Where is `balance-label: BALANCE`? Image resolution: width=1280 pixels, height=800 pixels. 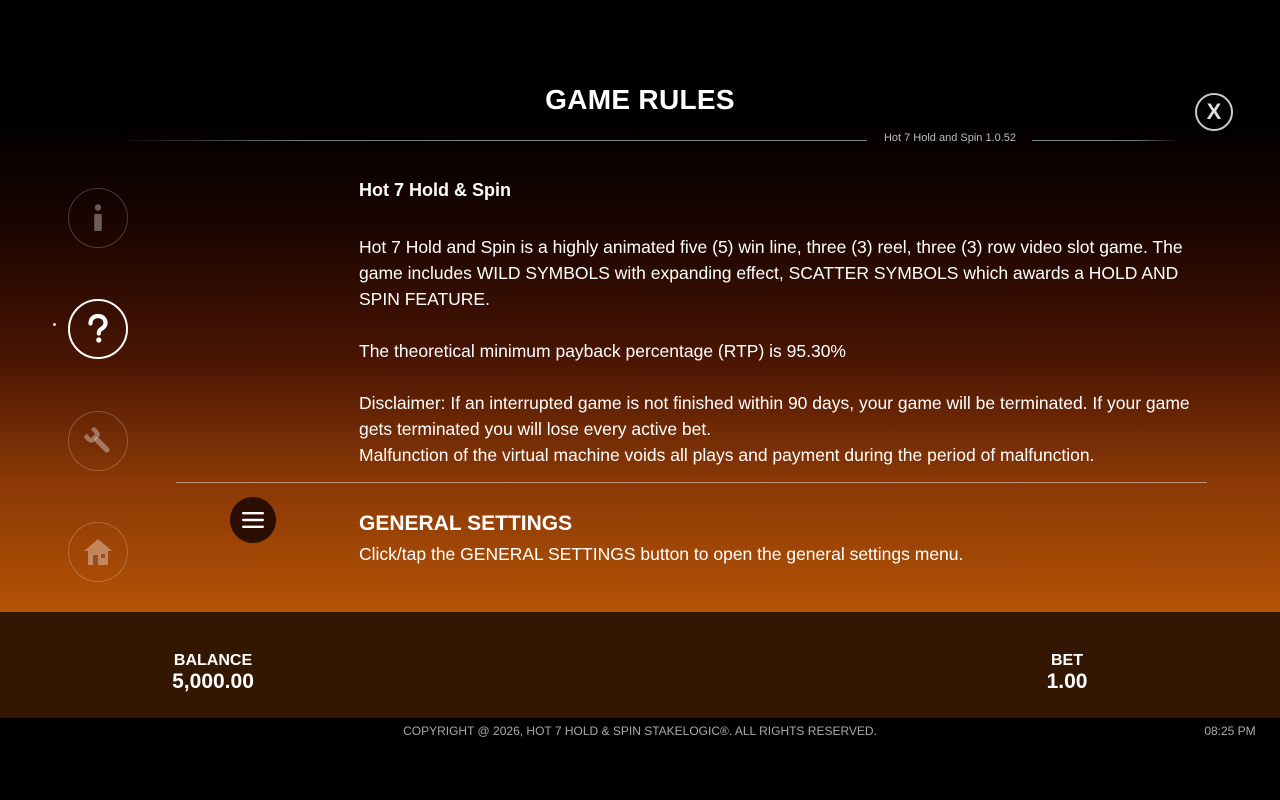 balance-label: BALANCE is located at coordinates (213, 660).